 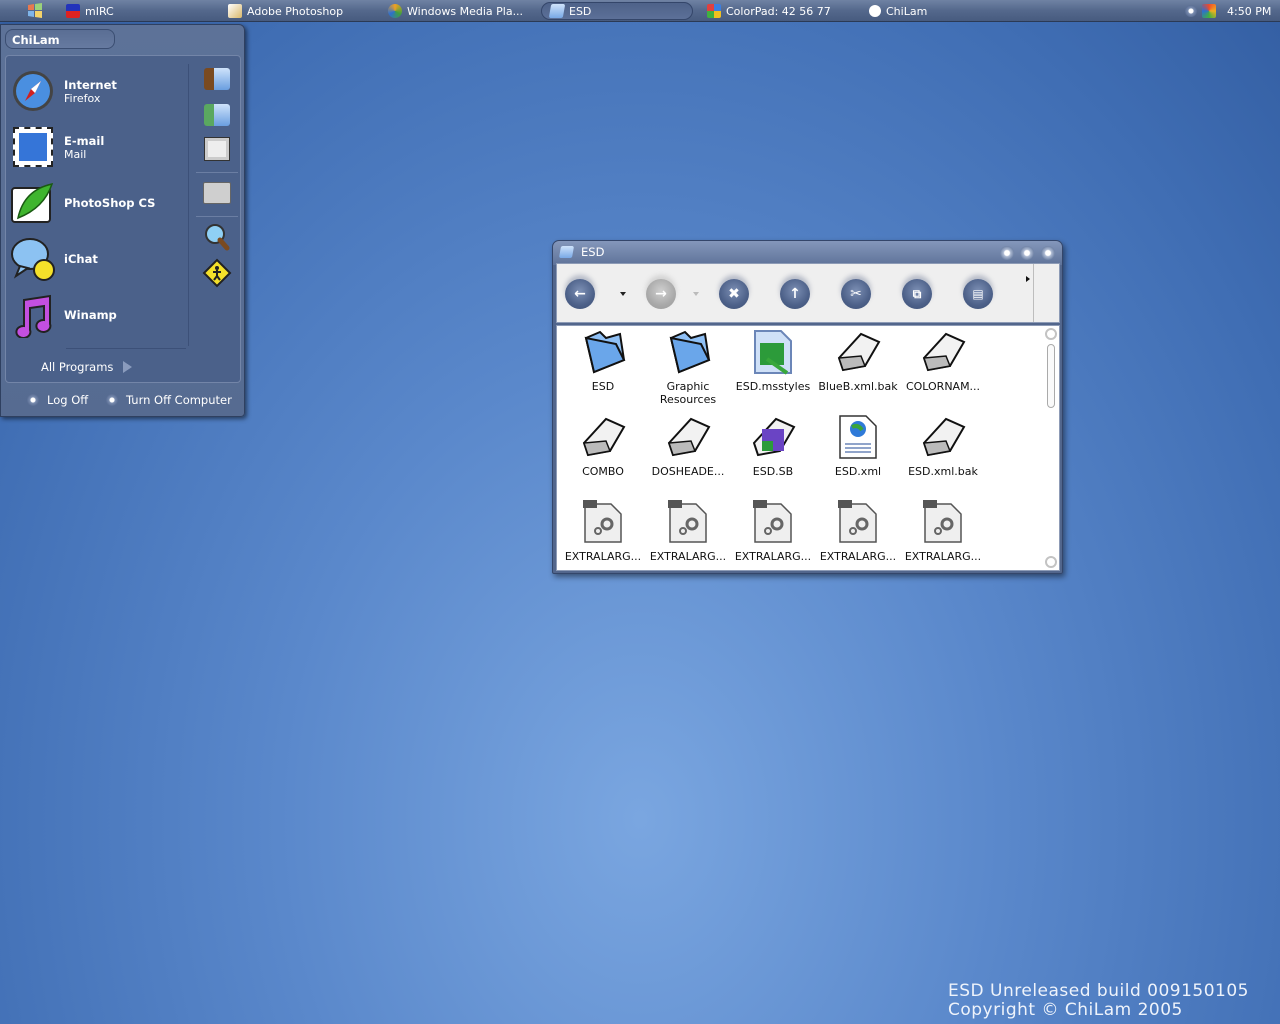 I want to click on file-item: COMBO, so click(x=603, y=445).